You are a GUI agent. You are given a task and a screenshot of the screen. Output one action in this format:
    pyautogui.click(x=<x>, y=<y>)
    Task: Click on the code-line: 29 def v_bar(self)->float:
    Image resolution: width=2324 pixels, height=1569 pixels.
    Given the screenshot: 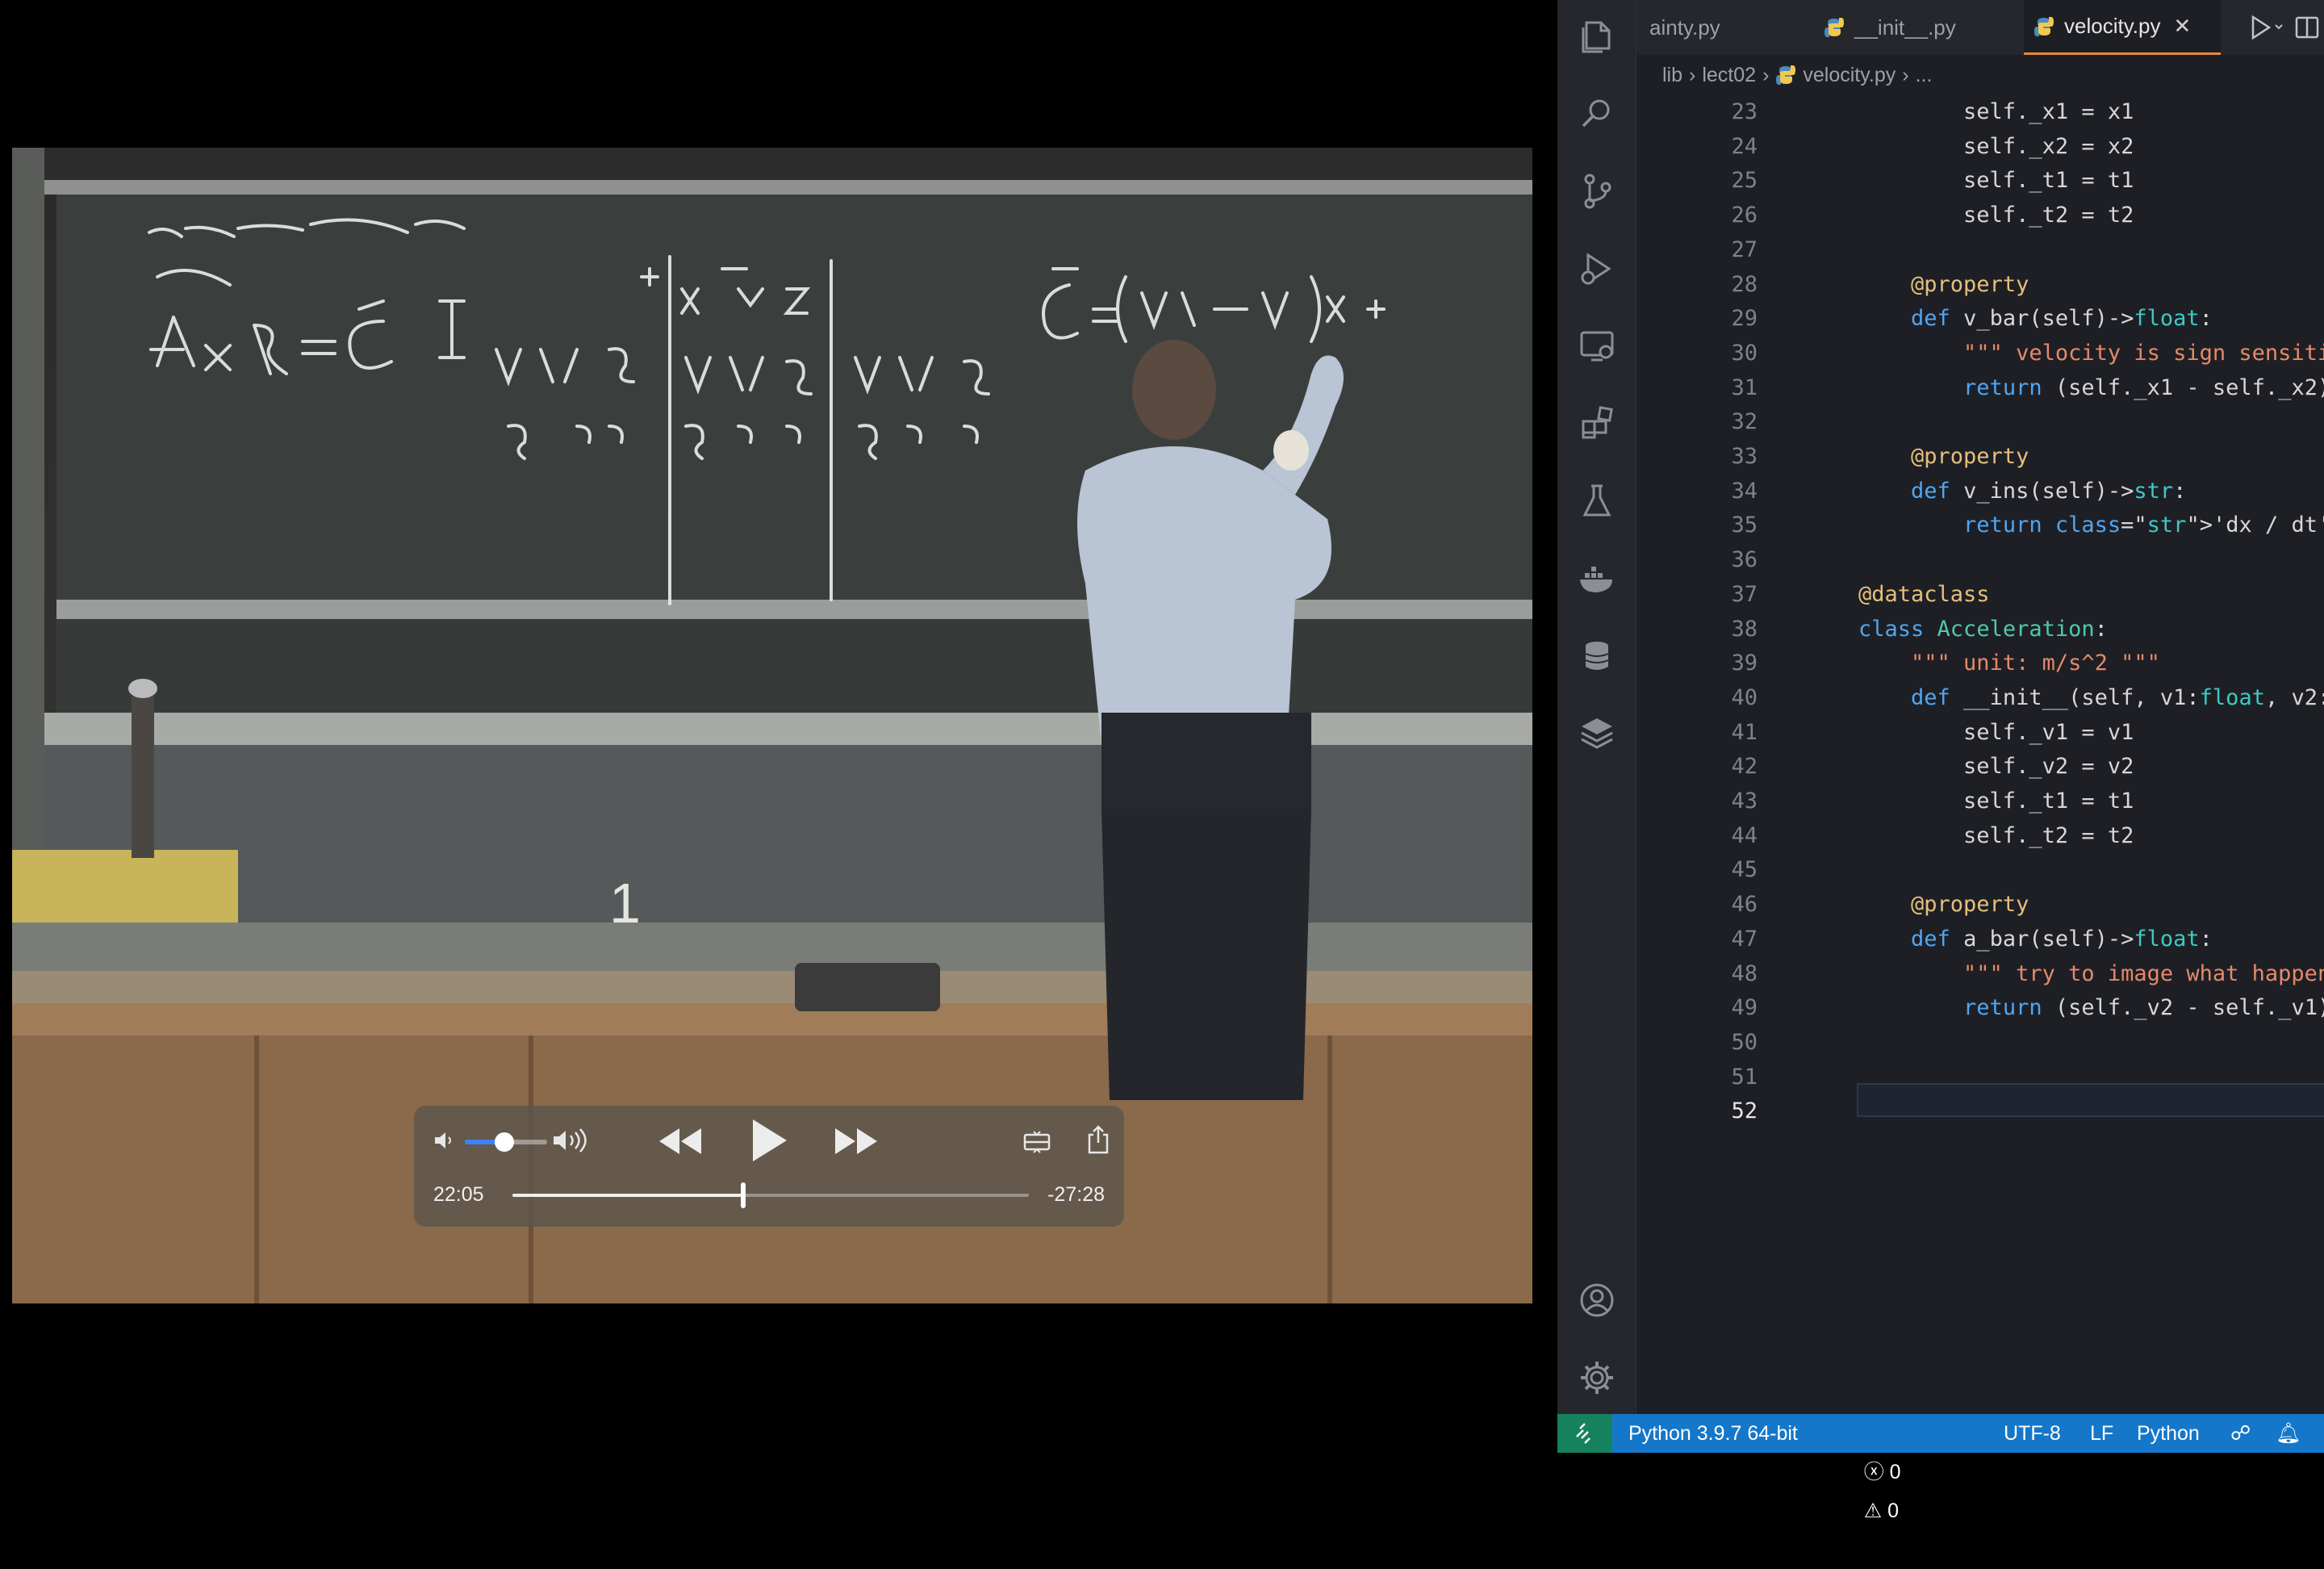 What is the action you would take?
    pyautogui.click(x=1980, y=319)
    